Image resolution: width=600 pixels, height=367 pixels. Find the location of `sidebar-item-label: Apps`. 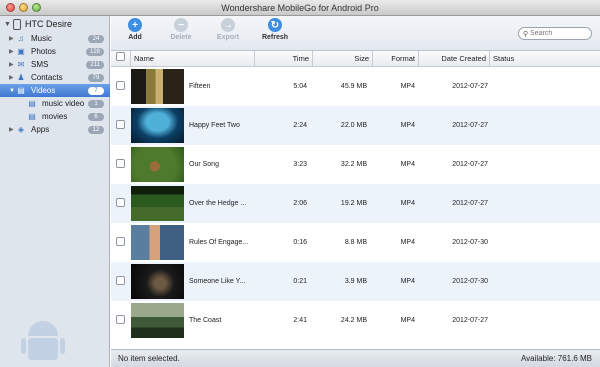

sidebar-item-label: Apps is located at coordinates (40, 129).